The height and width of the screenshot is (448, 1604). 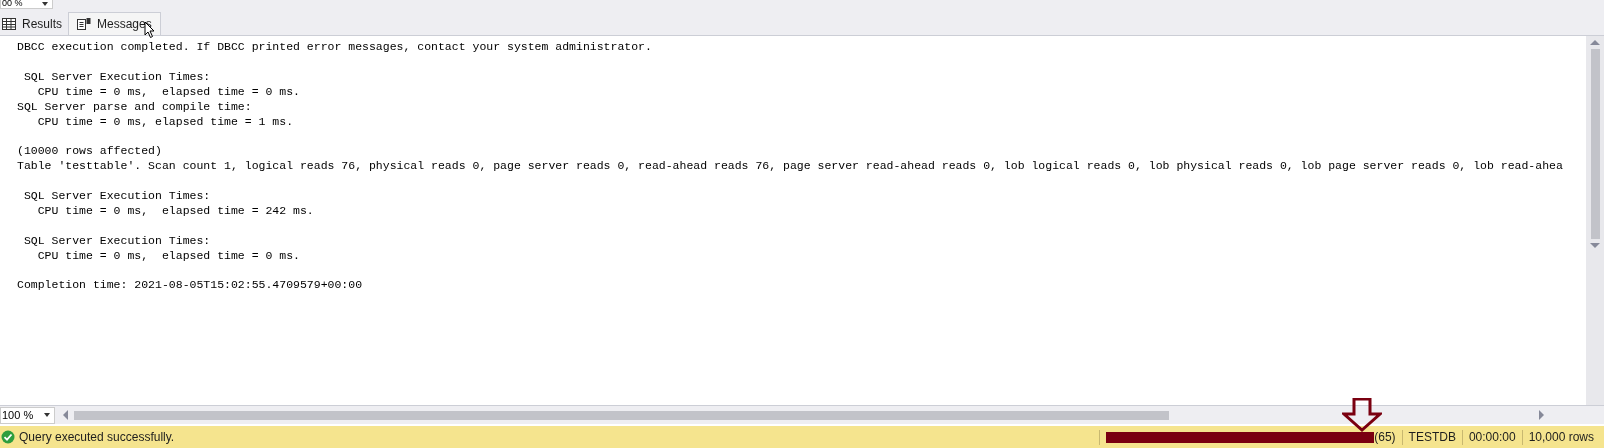 What do you see at coordinates (790, 167) in the screenshot?
I see `message-line: Table 'testtable'. Scan count 1, logical reads 76, physical reads 0, page server reads 0, read-ahead reads 76, page server read-ahead reads 0, lob logical reads 0, lob physical reads 0, lob page server reads 0, lob read-ahea` at bounding box center [790, 167].